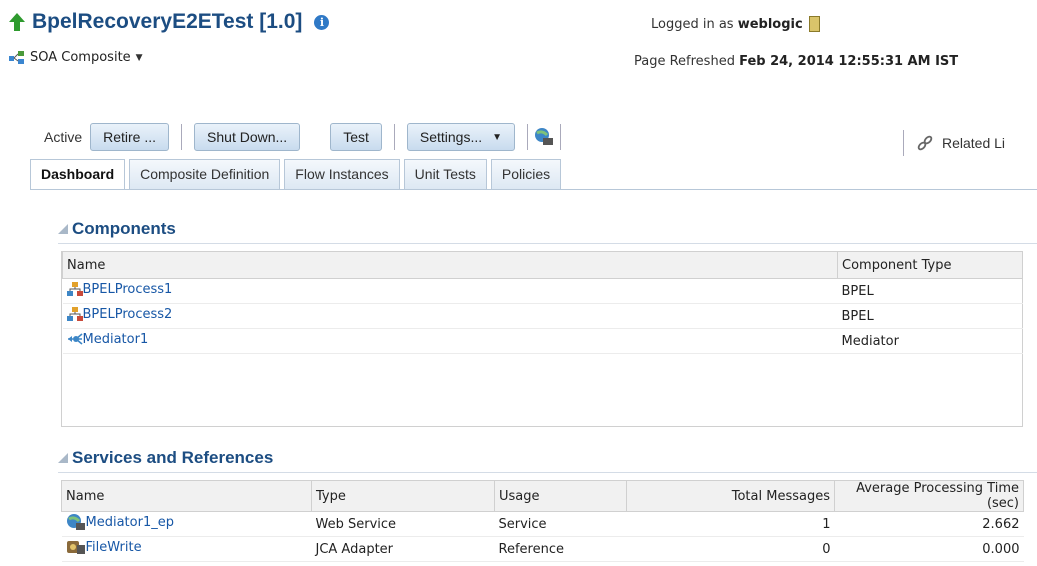 This screenshot has height=566, width=1037. Describe the element at coordinates (173, 457) in the screenshot. I see `services-title: Services and References` at that location.